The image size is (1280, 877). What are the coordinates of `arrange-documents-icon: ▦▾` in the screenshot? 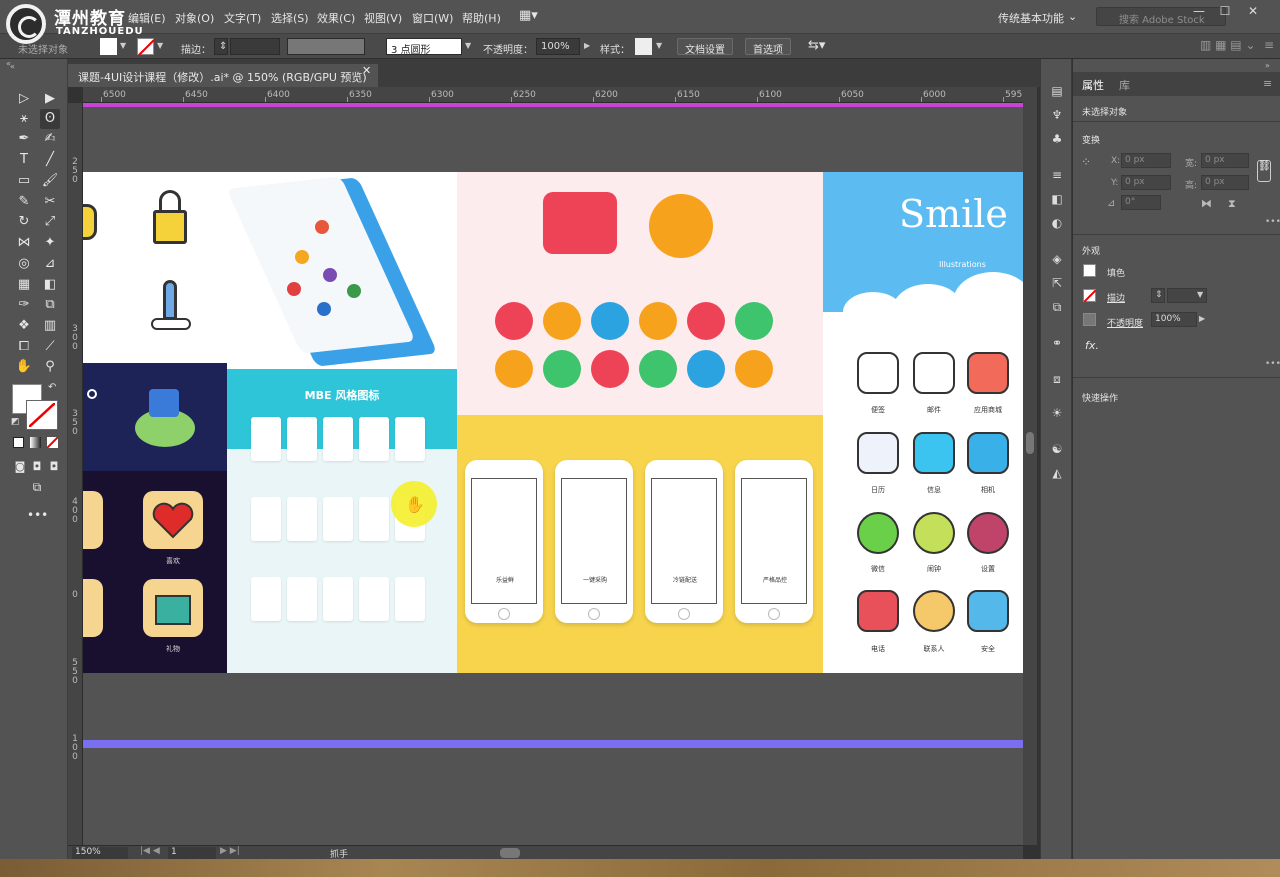 It's located at (528, 15).